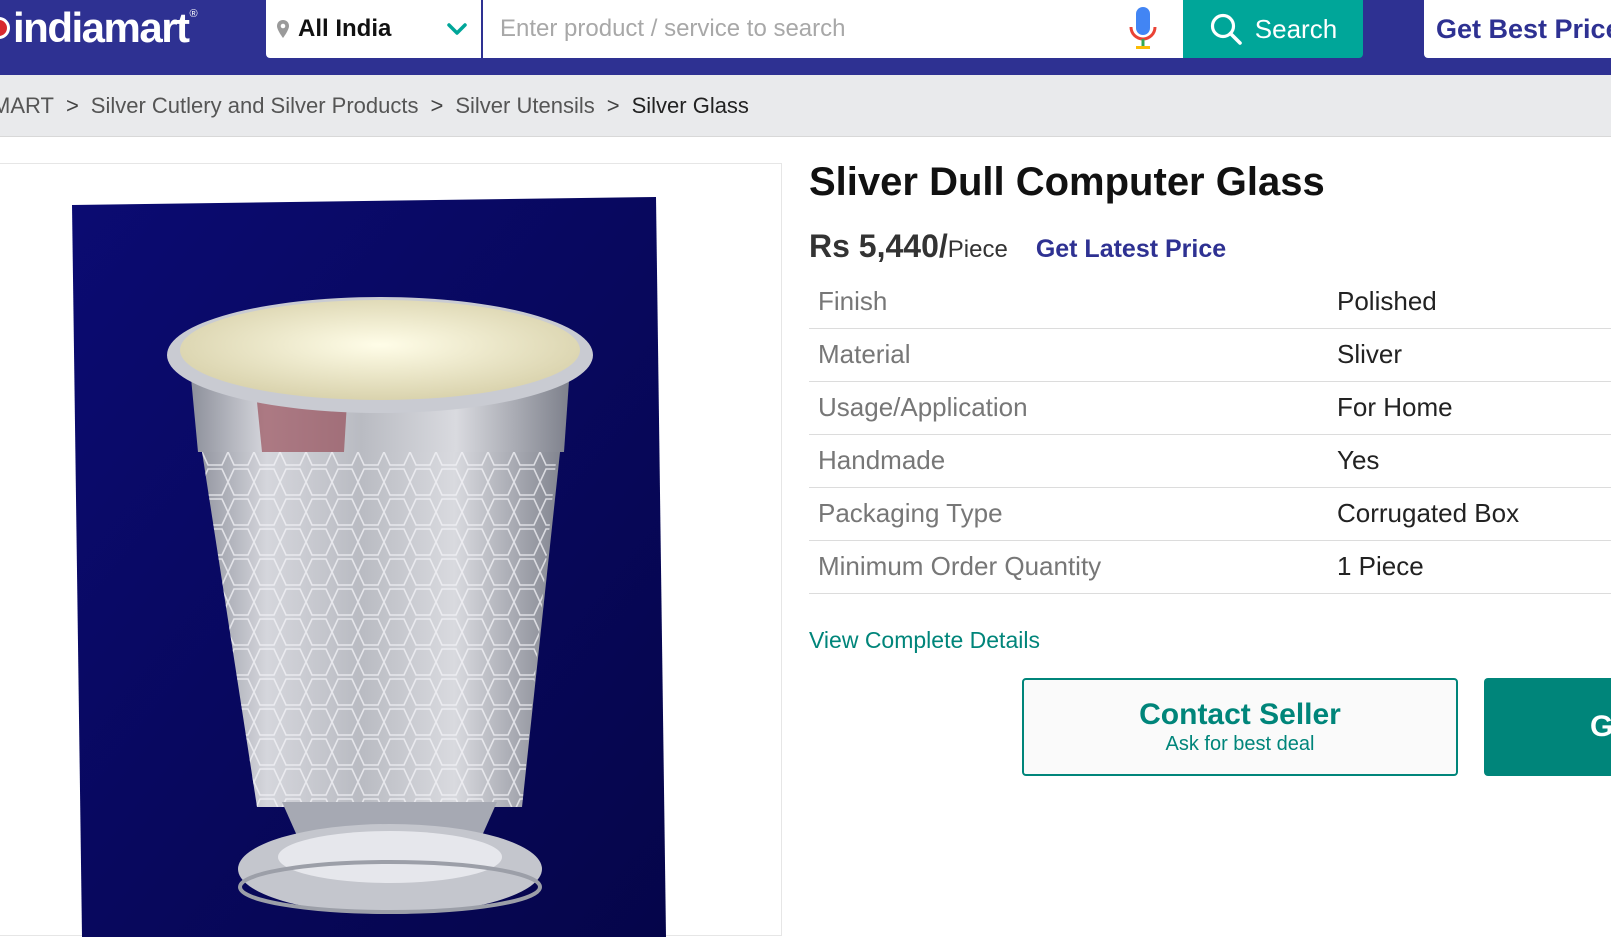  I want to click on spec-row-min-order: Minimum Order Quantity 1 Piece, so click(1210, 566).